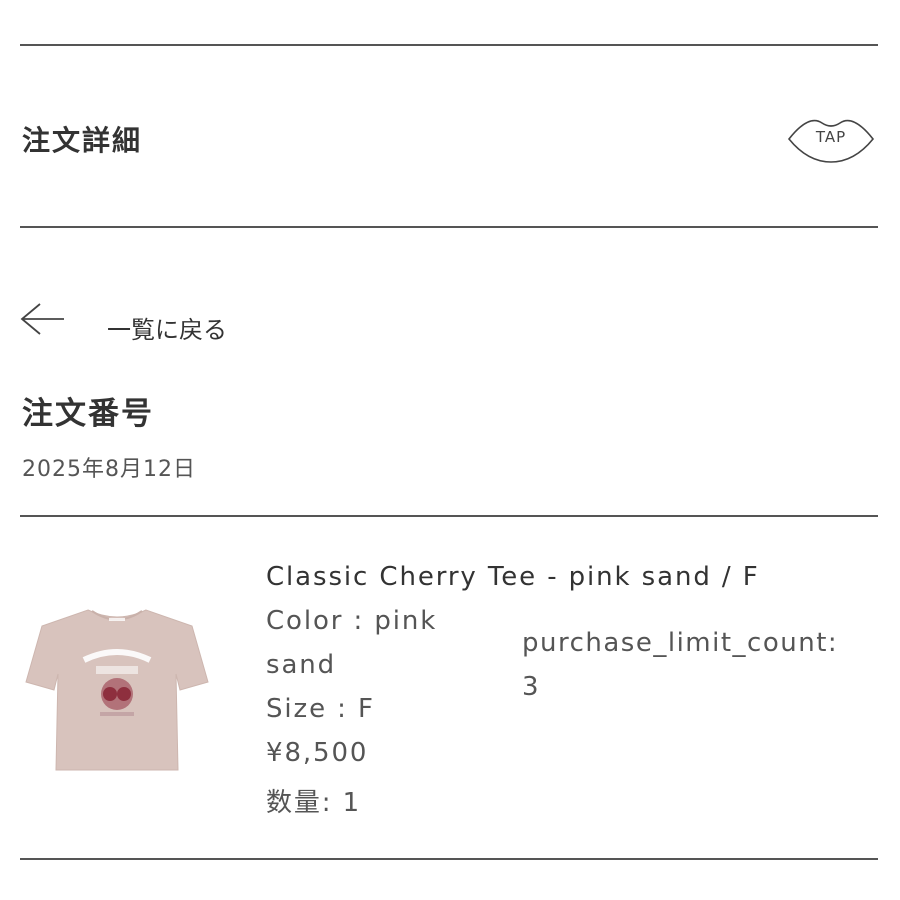 This screenshot has height=900, width=900. I want to click on back-to-list-link: 一覧に戻る, so click(140, 321).